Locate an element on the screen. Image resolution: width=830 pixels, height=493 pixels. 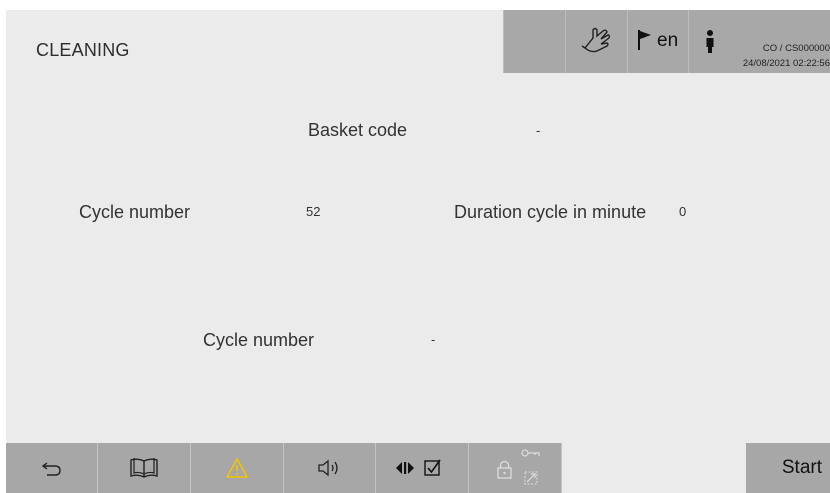
user-info: CO / CS000000 24/08/2021 02:22:56 is located at coordinates (780, 56).